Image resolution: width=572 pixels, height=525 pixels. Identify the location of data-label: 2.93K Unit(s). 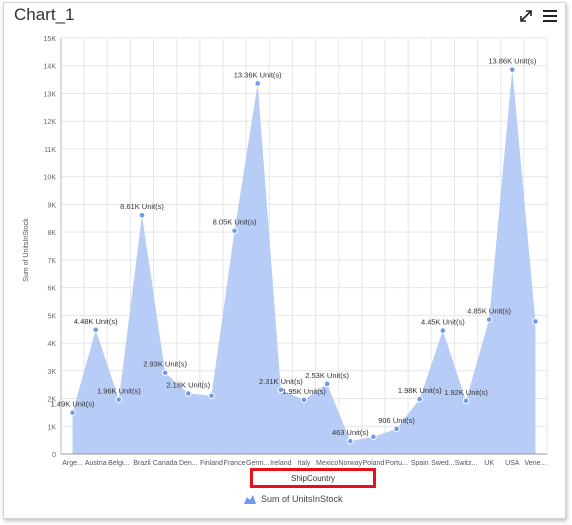
(165, 364).